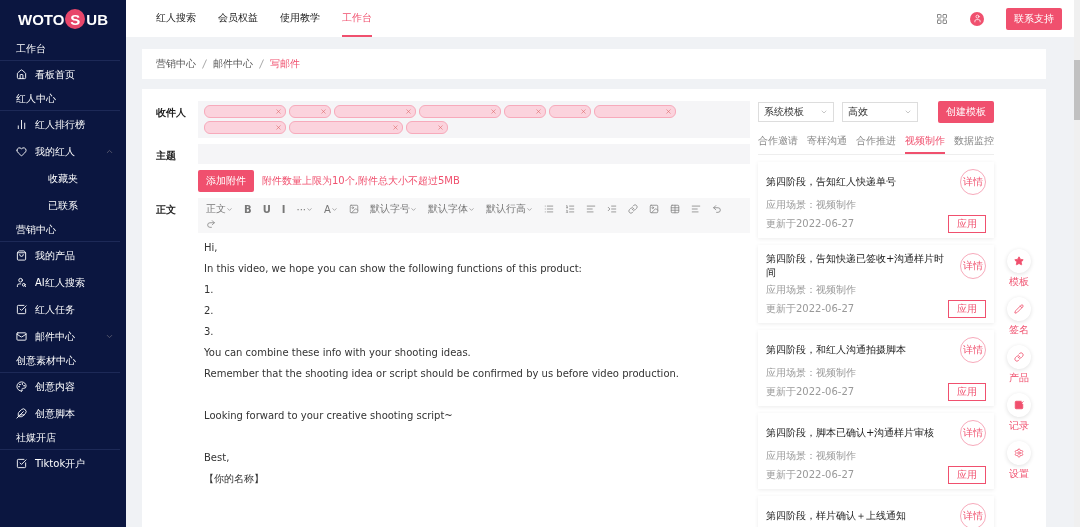 Image resolution: width=1080 pixels, height=527 pixels. I want to click on attach-button: 添加附件, so click(226, 181).